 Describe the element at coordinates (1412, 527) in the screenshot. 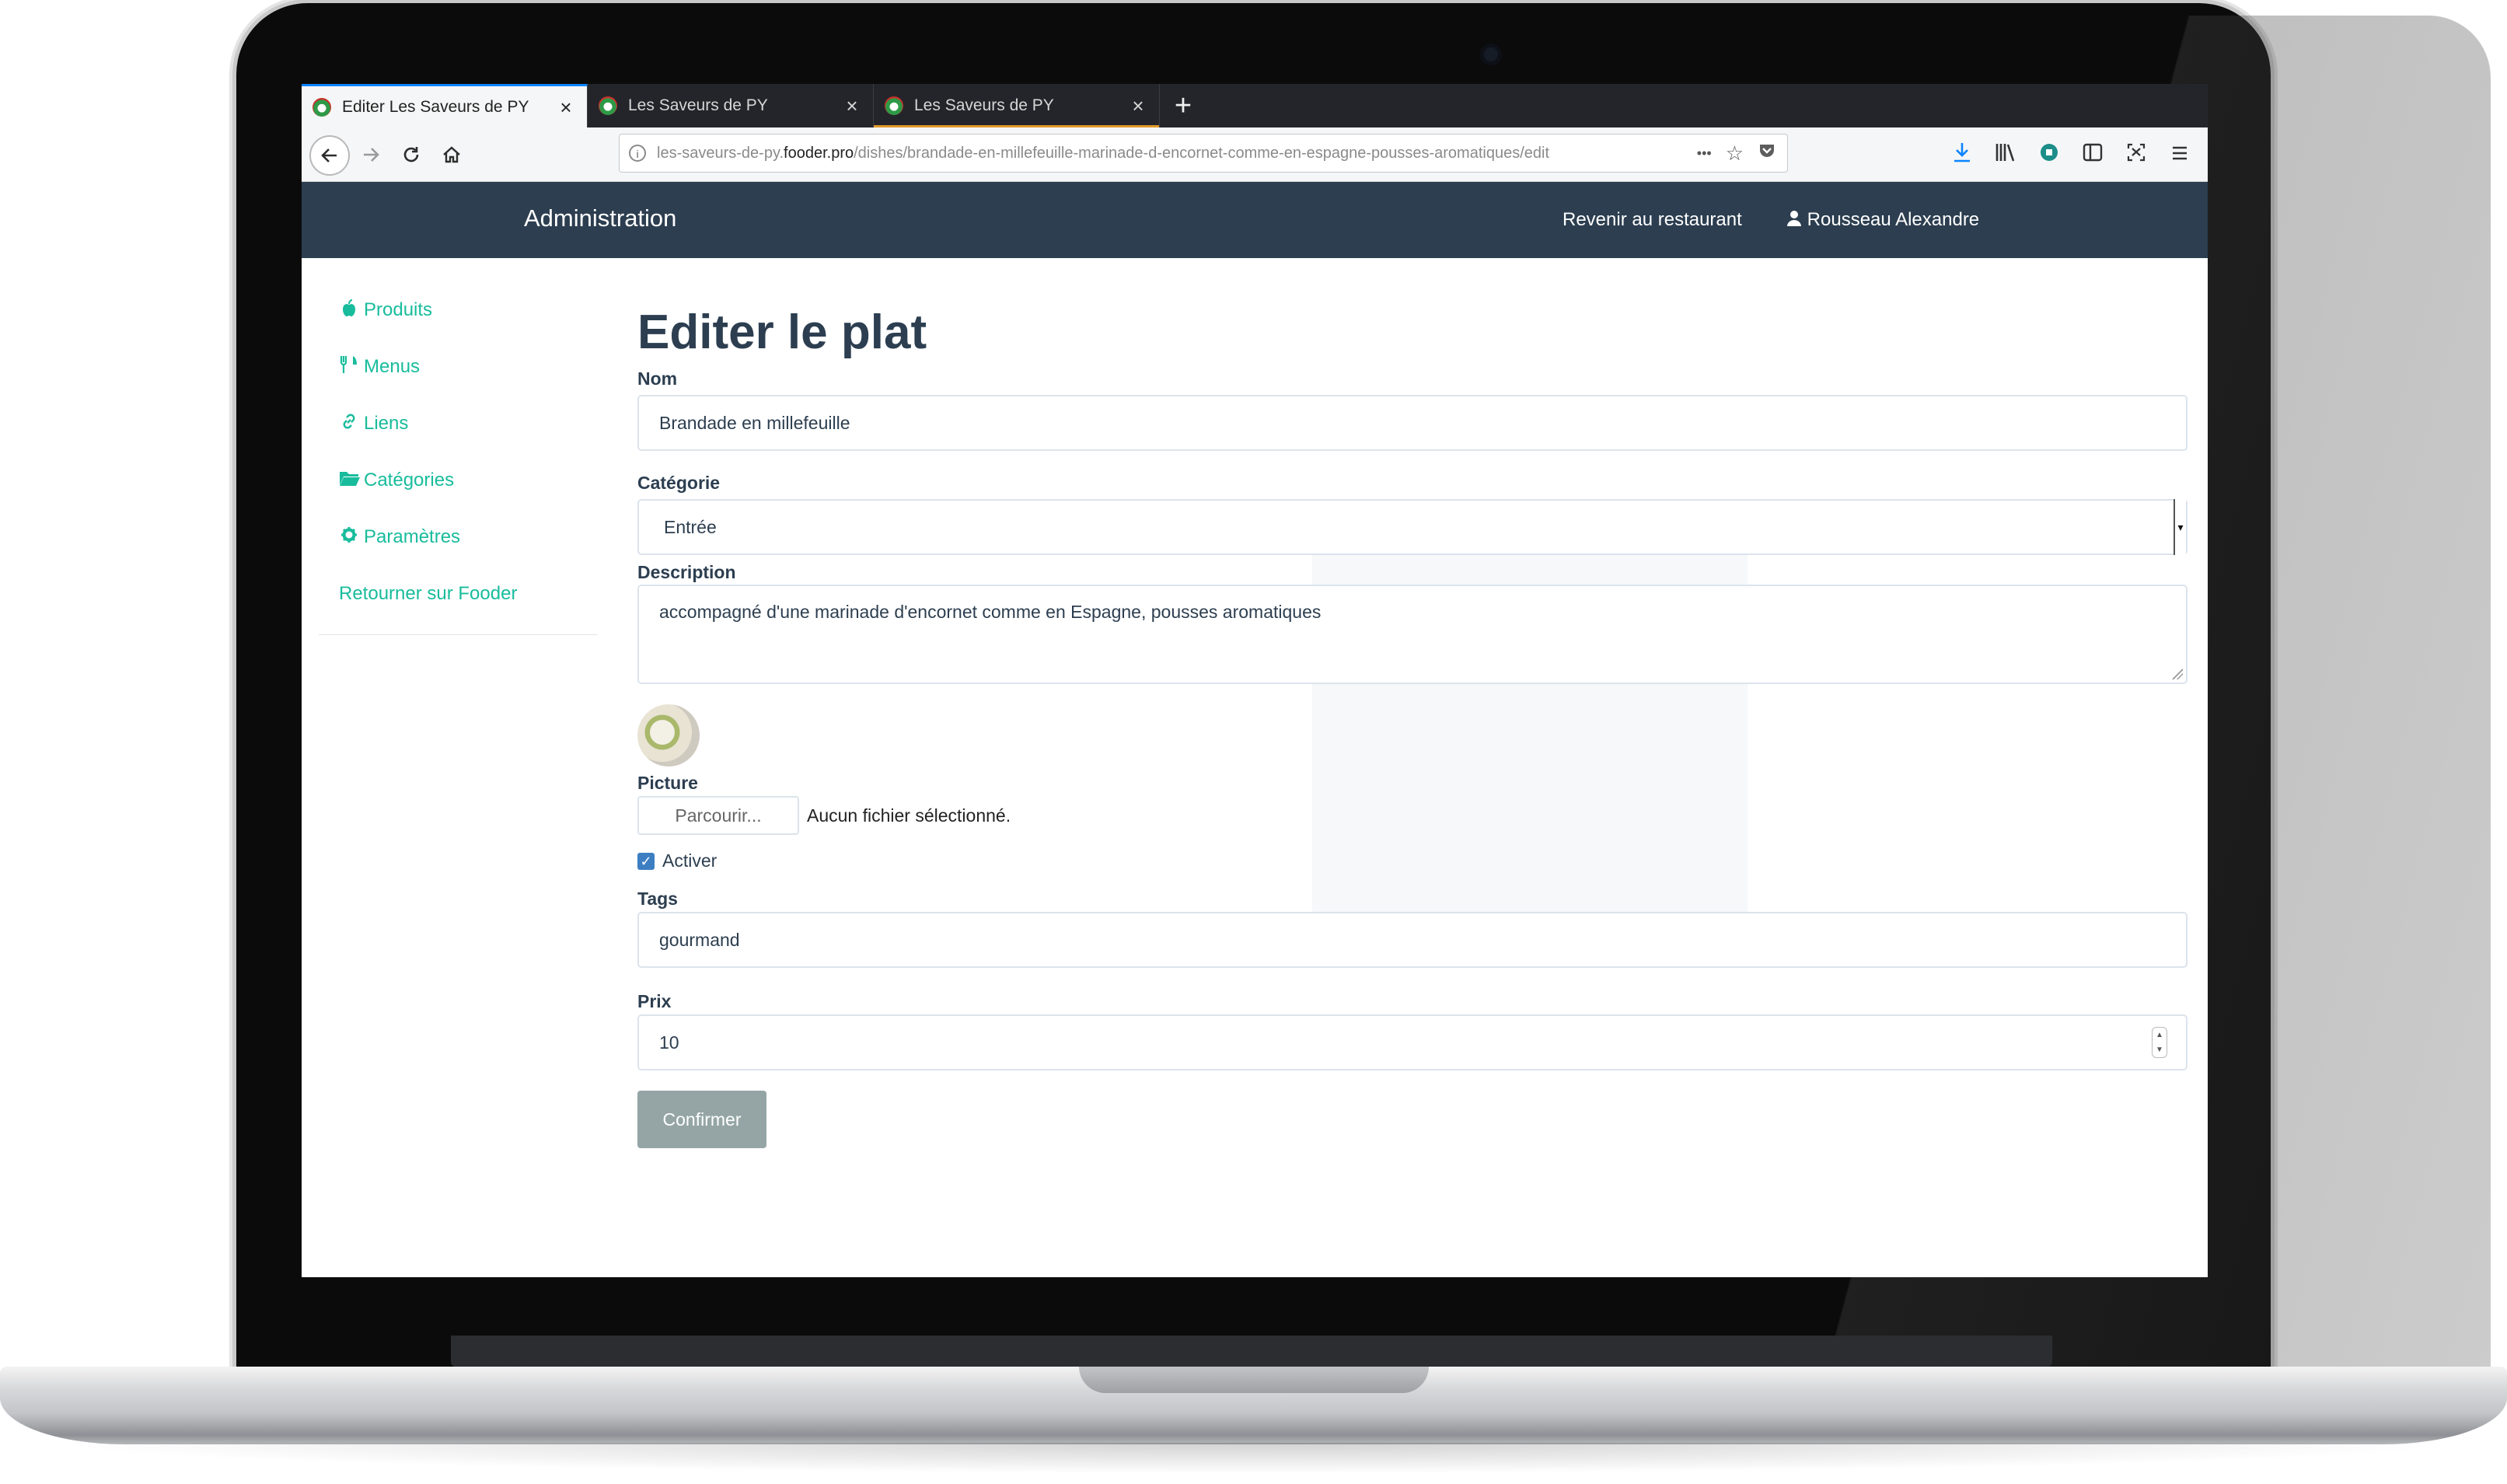

I see `category-select: Entrée ▾` at that location.